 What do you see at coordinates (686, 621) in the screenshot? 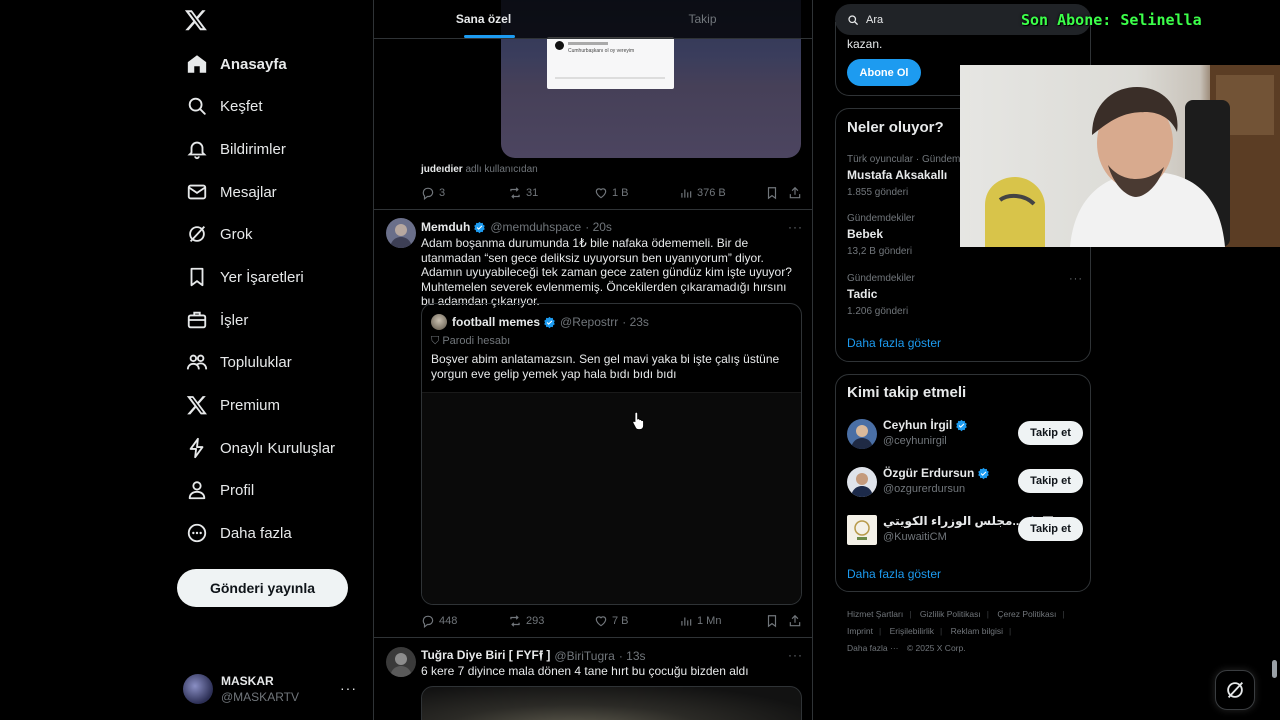
I see `views-chart-icon` at bounding box center [686, 621].